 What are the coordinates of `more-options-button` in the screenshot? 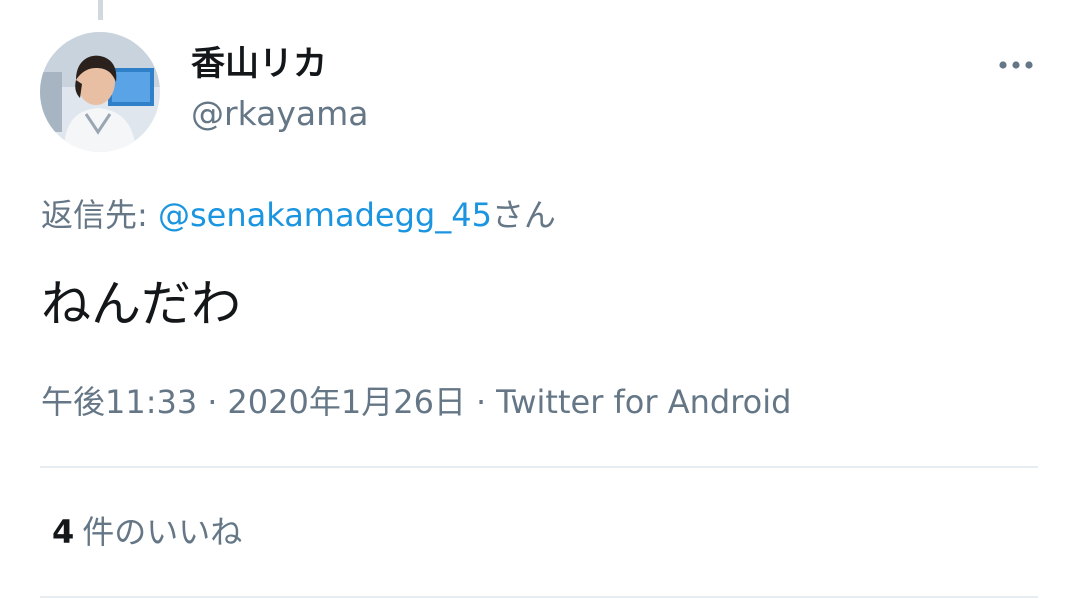 It's located at (1016, 65).